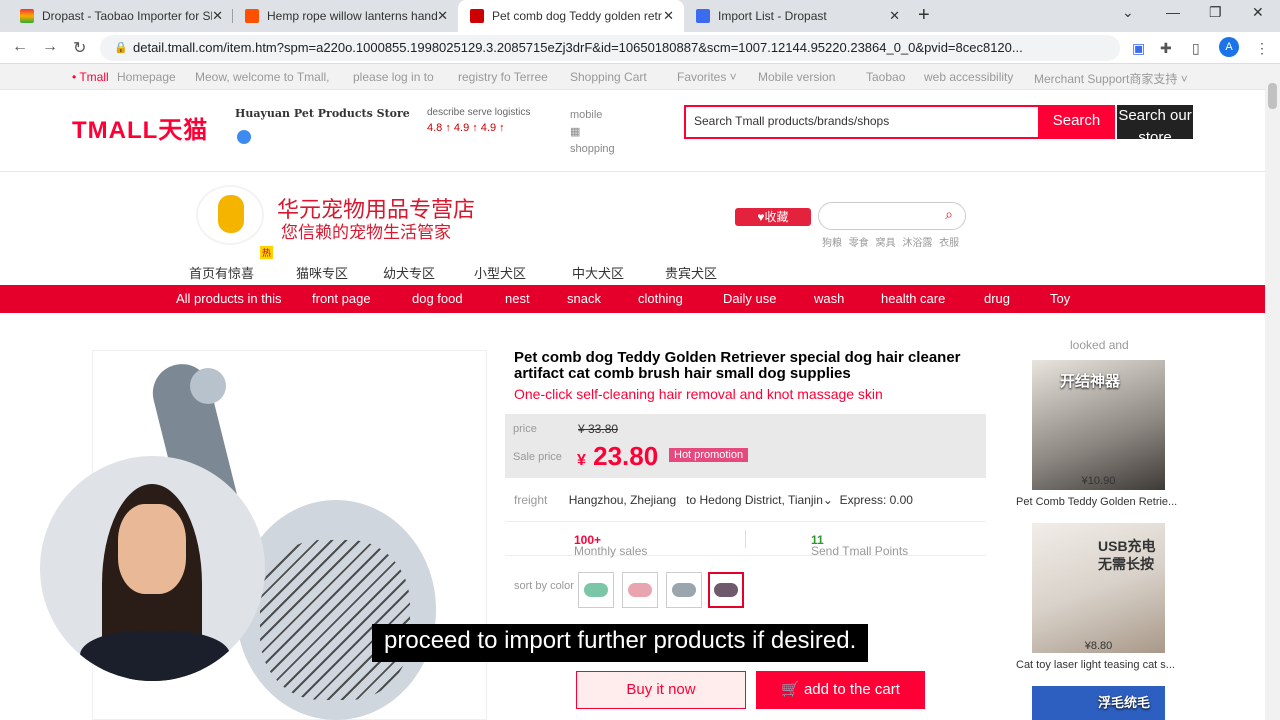 This screenshot has height=720, width=1280. What do you see at coordinates (861, 121) in the screenshot?
I see `search-input` at bounding box center [861, 121].